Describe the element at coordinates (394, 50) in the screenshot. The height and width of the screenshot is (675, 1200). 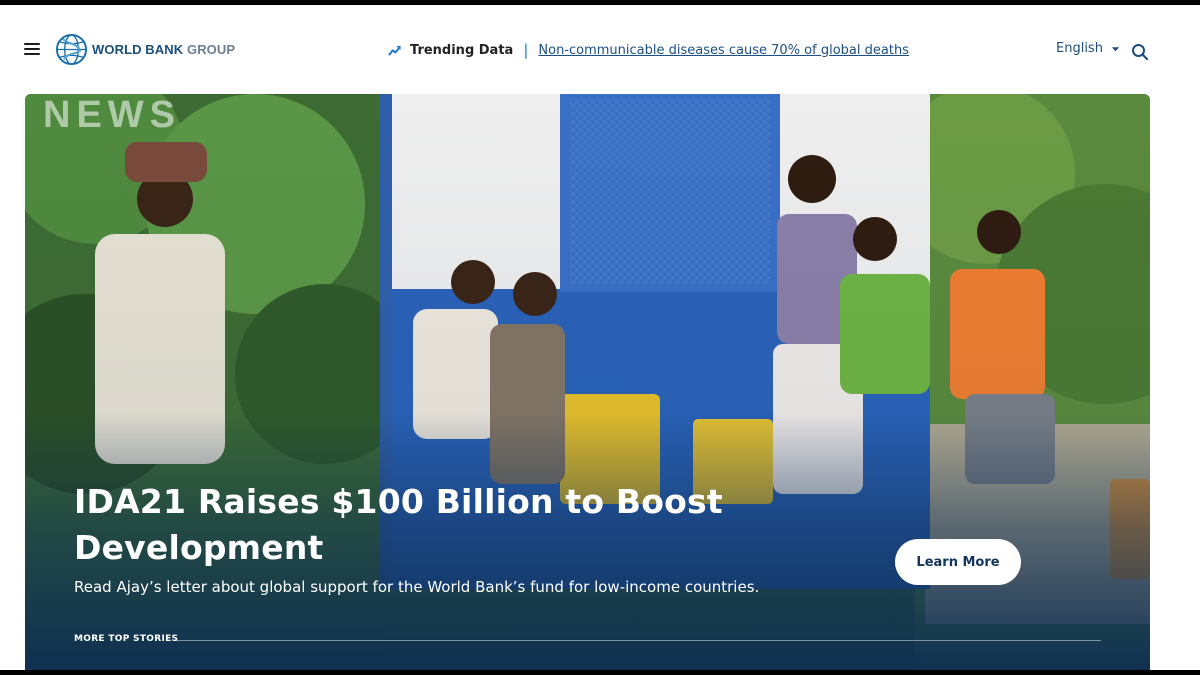
I see `trending-arrow-icon` at that location.